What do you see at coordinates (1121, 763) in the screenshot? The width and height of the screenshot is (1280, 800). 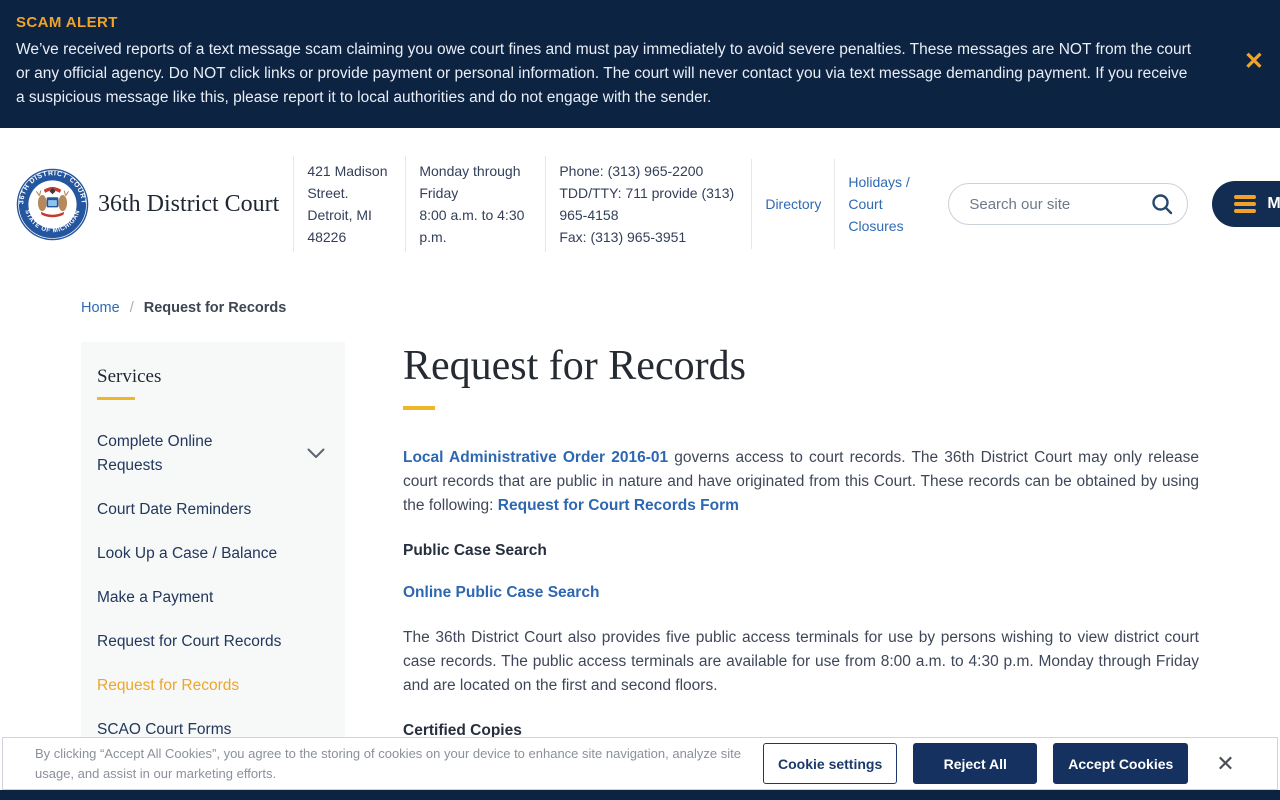 I see `accept-cookies-button: Accept Cookies` at bounding box center [1121, 763].